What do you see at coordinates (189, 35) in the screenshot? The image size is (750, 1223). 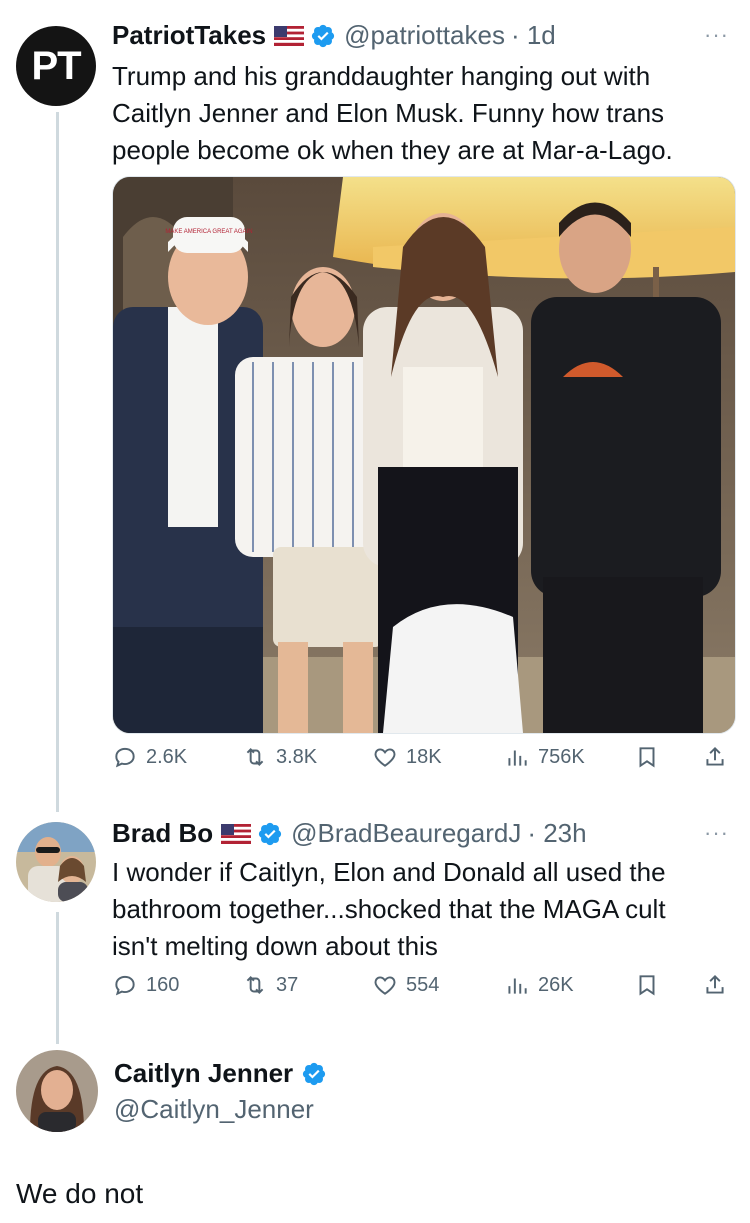 I see `display-name: PatriotTakes` at bounding box center [189, 35].